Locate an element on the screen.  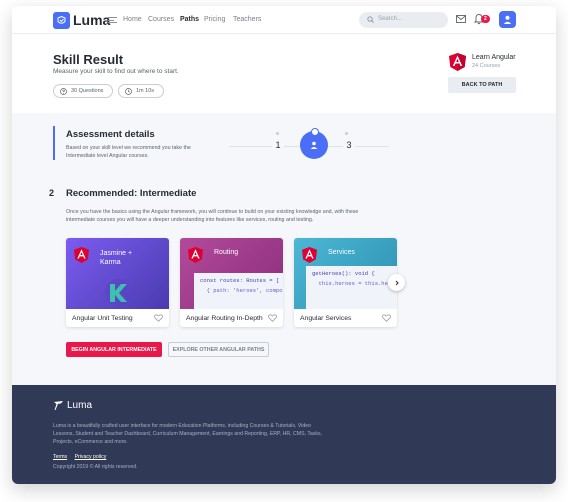
section-number: 2 is located at coordinates (52, 193).